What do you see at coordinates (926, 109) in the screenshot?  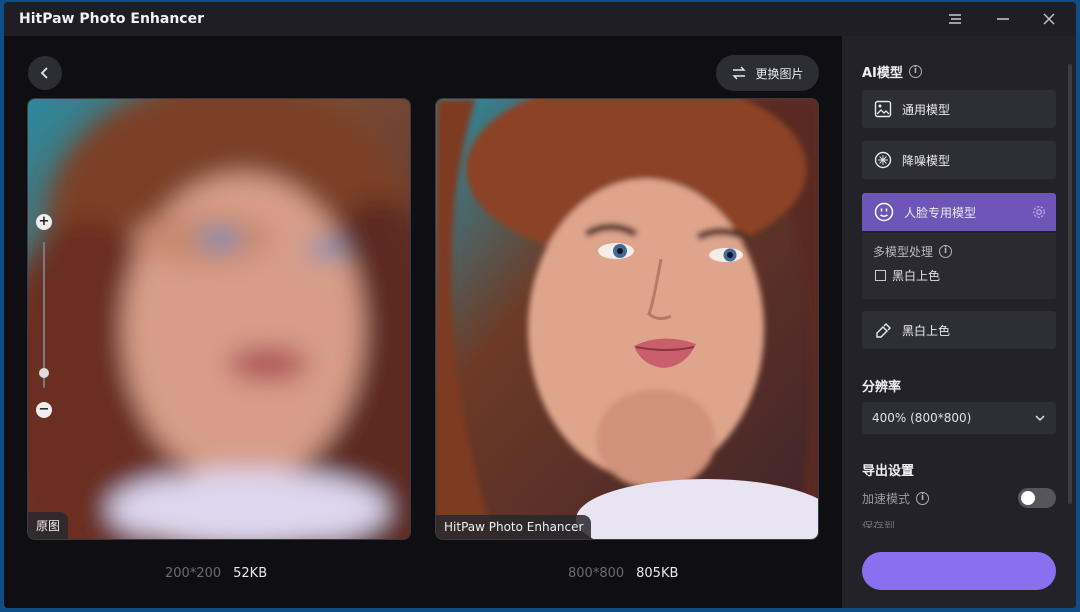 I see `model-general-label: 通用模型` at bounding box center [926, 109].